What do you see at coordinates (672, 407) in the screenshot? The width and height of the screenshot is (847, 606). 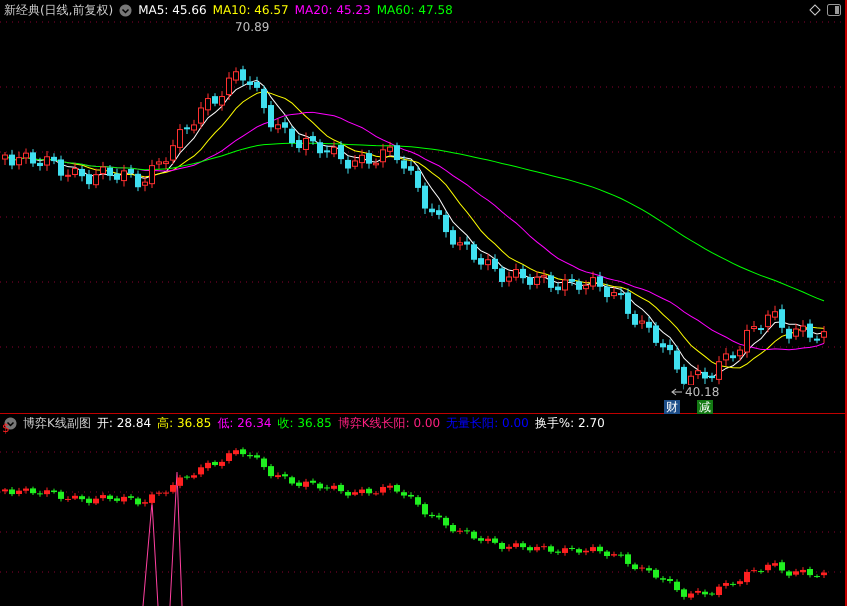 I see `signal-tag: 财` at bounding box center [672, 407].